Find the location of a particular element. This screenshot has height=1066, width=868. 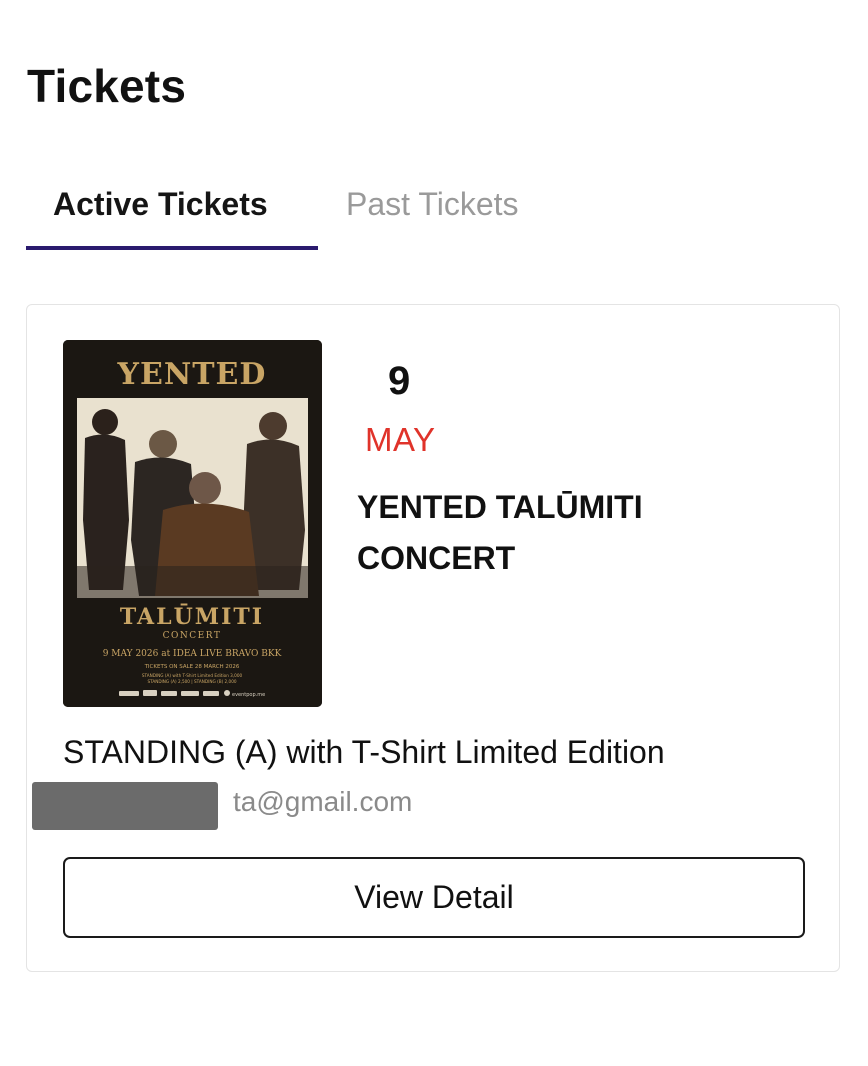

event-date-month: MAY is located at coordinates (400, 439).